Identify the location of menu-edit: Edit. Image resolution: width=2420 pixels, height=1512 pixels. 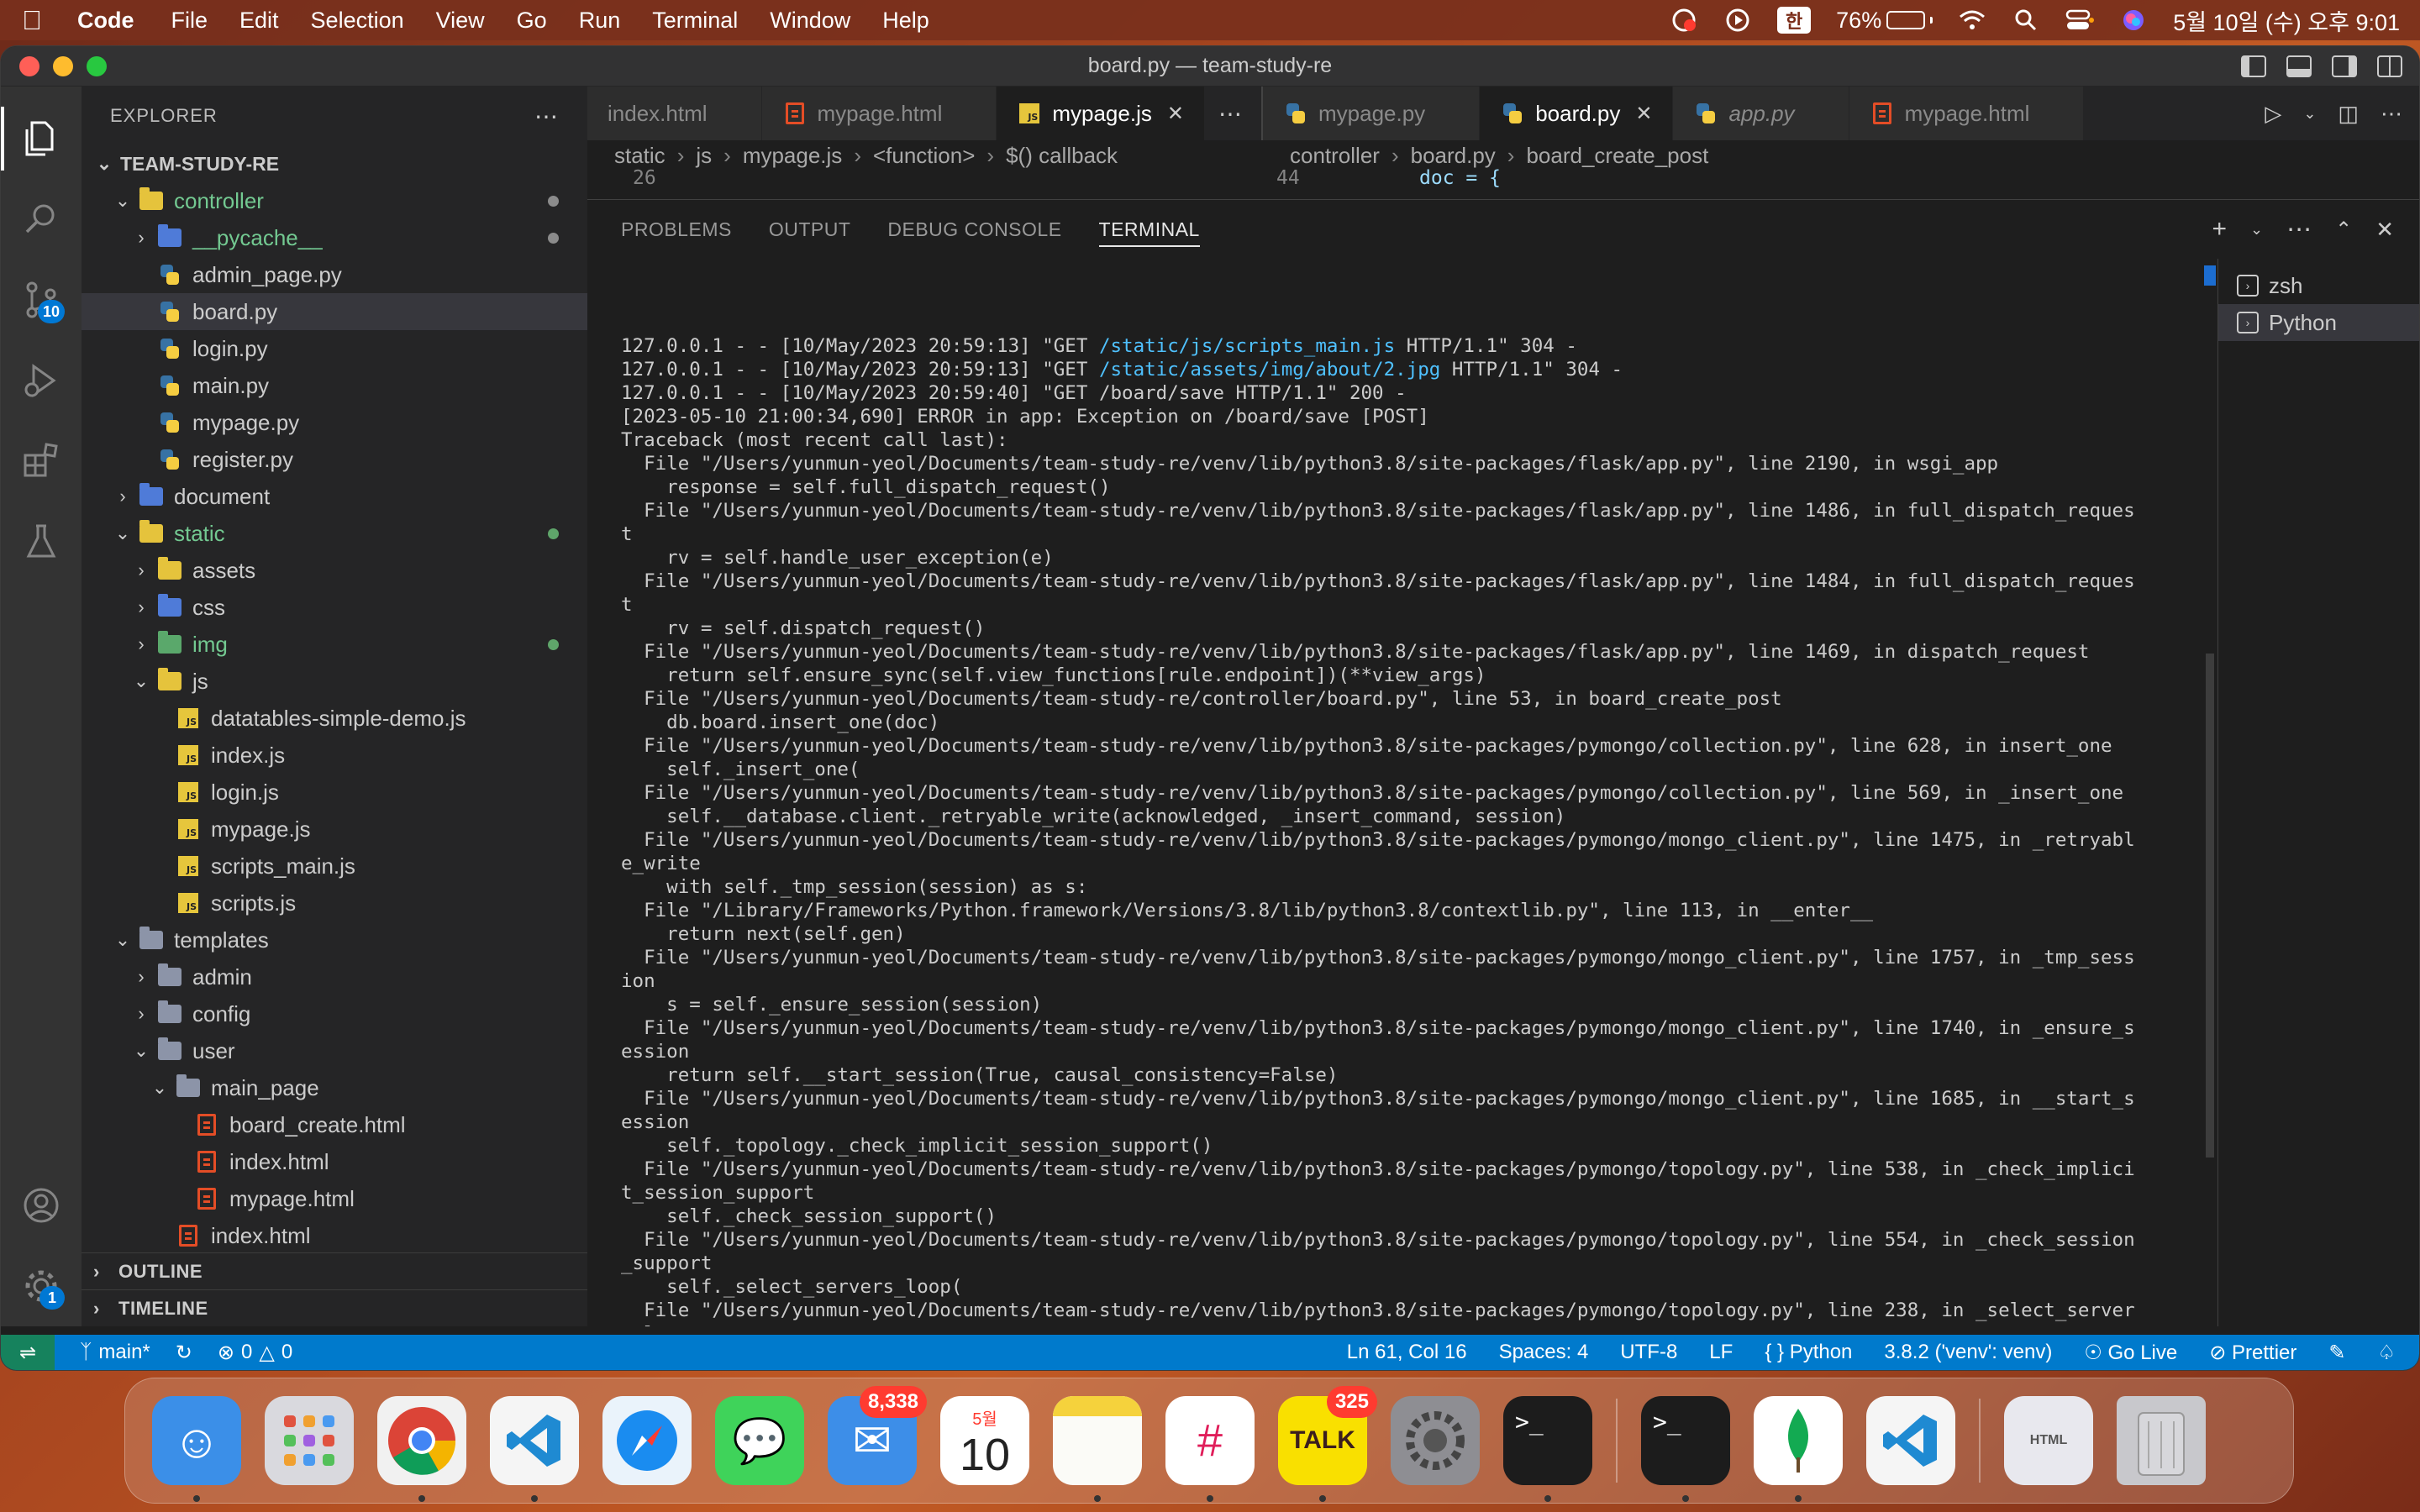
(259, 21).